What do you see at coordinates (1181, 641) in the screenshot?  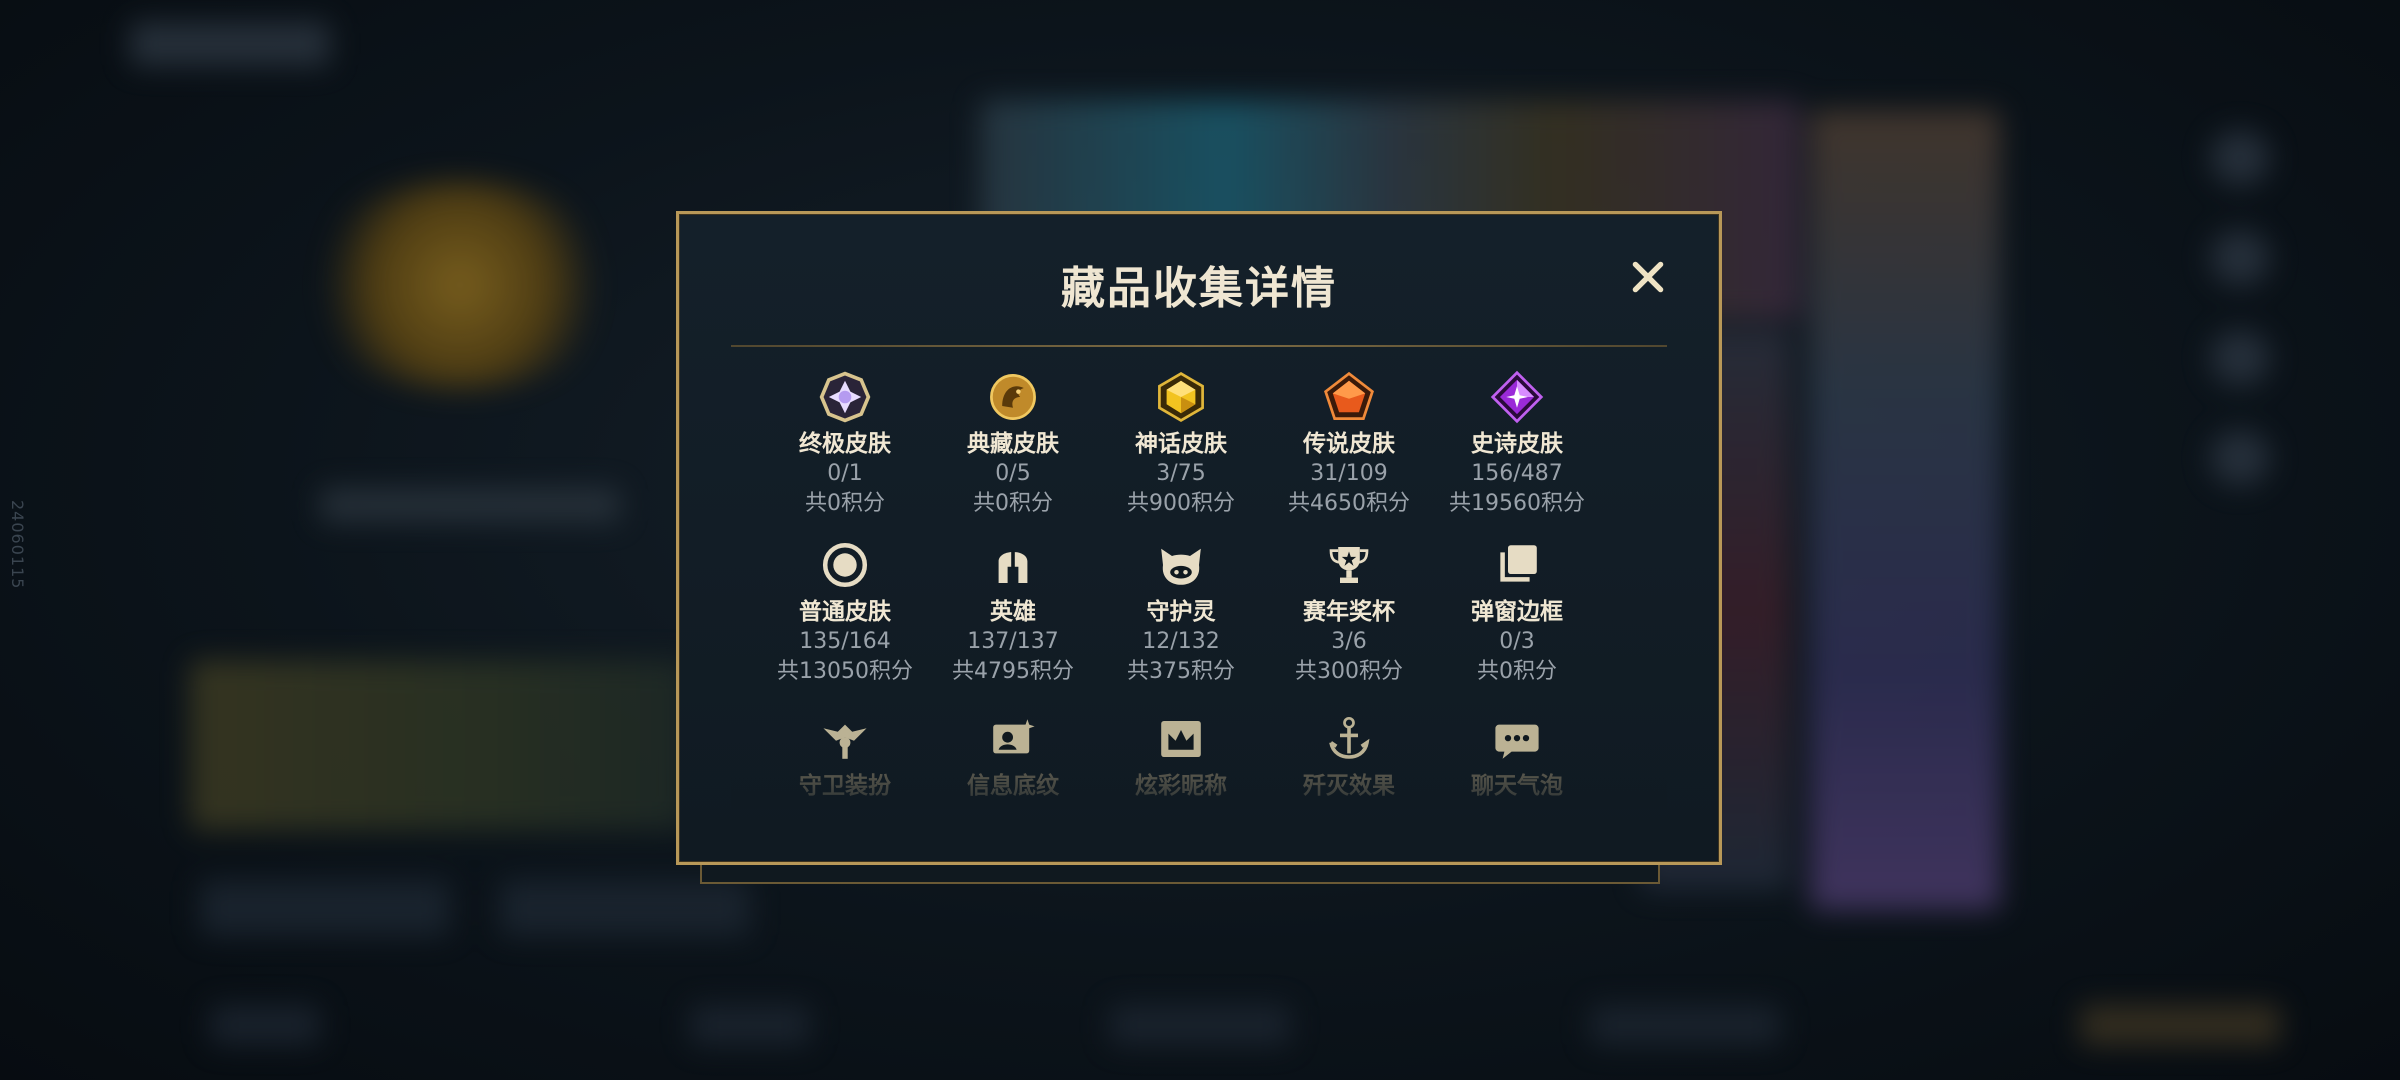 I see `item-count: 12/132` at bounding box center [1181, 641].